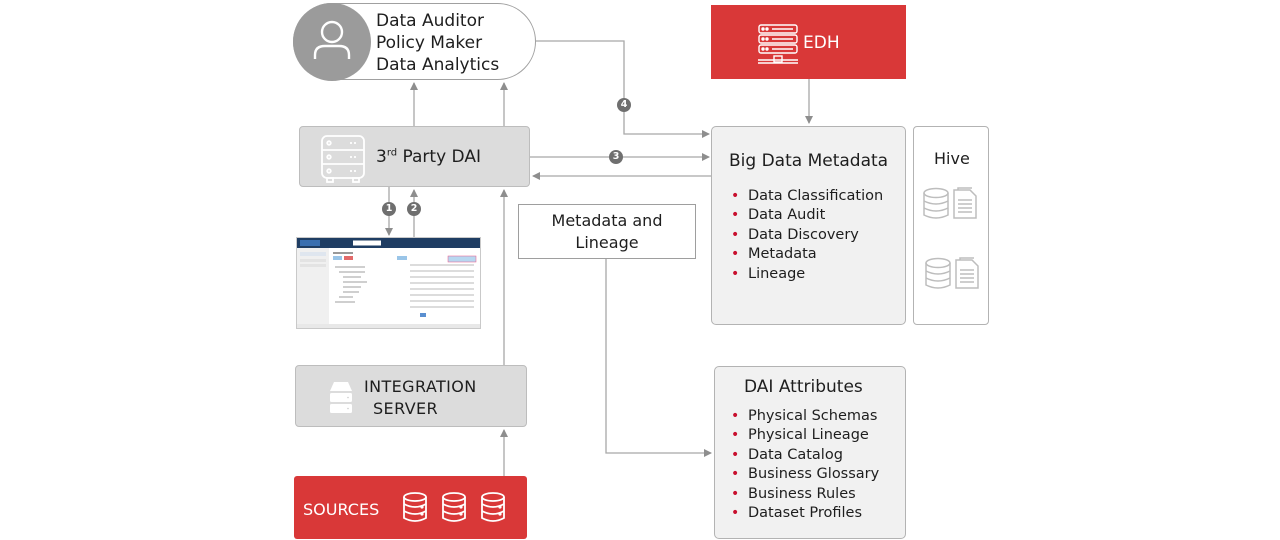 Image resolution: width=1280 pixels, height=540 pixels. What do you see at coordinates (392, 153) in the screenshot?
I see `label-superscript: rd` at bounding box center [392, 153].